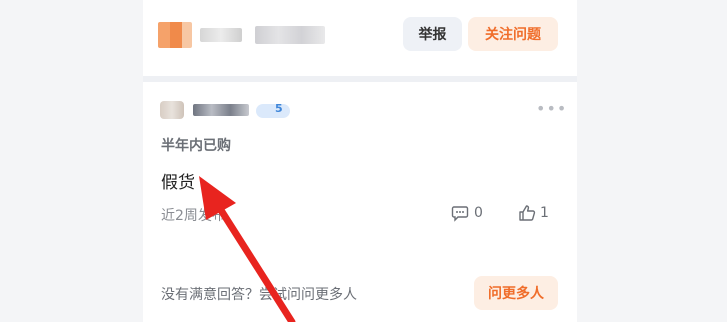 This screenshot has height=322, width=727. What do you see at coordinates (247, 249) in the screenshot?
I see `annotation-arrow` at bounding box center [247, 249].